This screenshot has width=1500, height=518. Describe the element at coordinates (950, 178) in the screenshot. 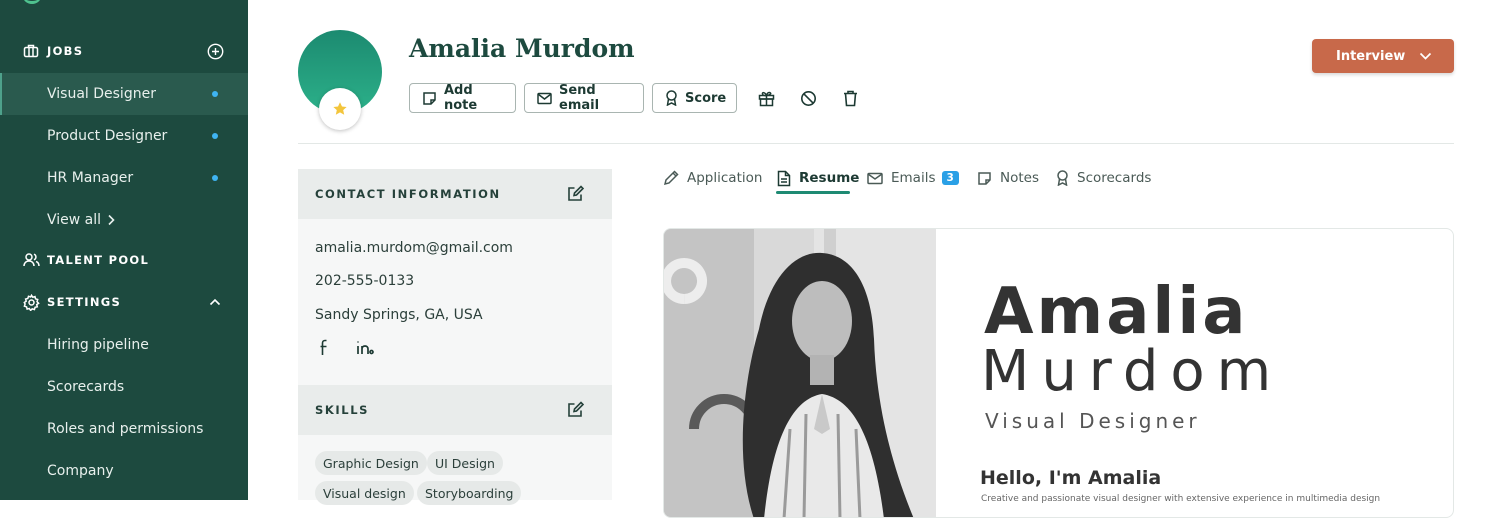

I see `email-count-badge: 3` at that location.